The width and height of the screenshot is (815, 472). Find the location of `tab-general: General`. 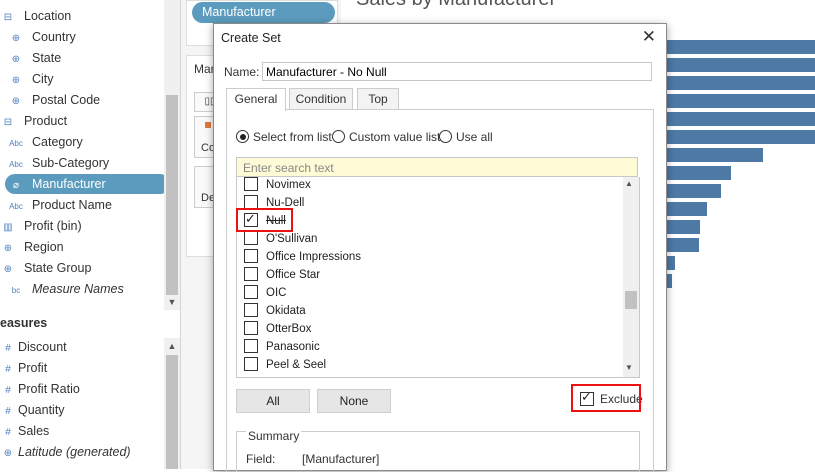

tab-general: General is located at coordinates (256, 99).